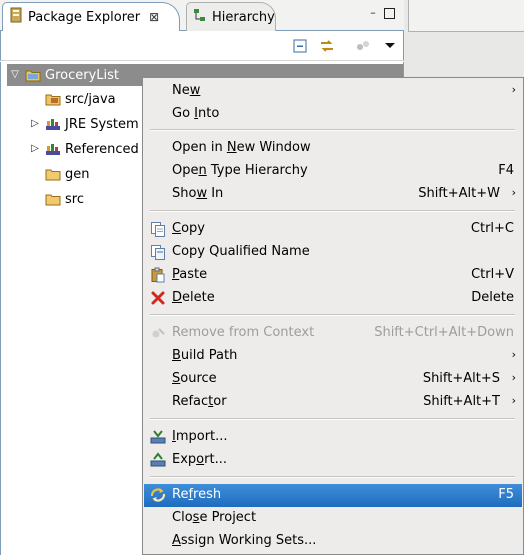 The height and width of the screenshot is (555, 524). I want to click on view-toolbar, so click(202, 46).